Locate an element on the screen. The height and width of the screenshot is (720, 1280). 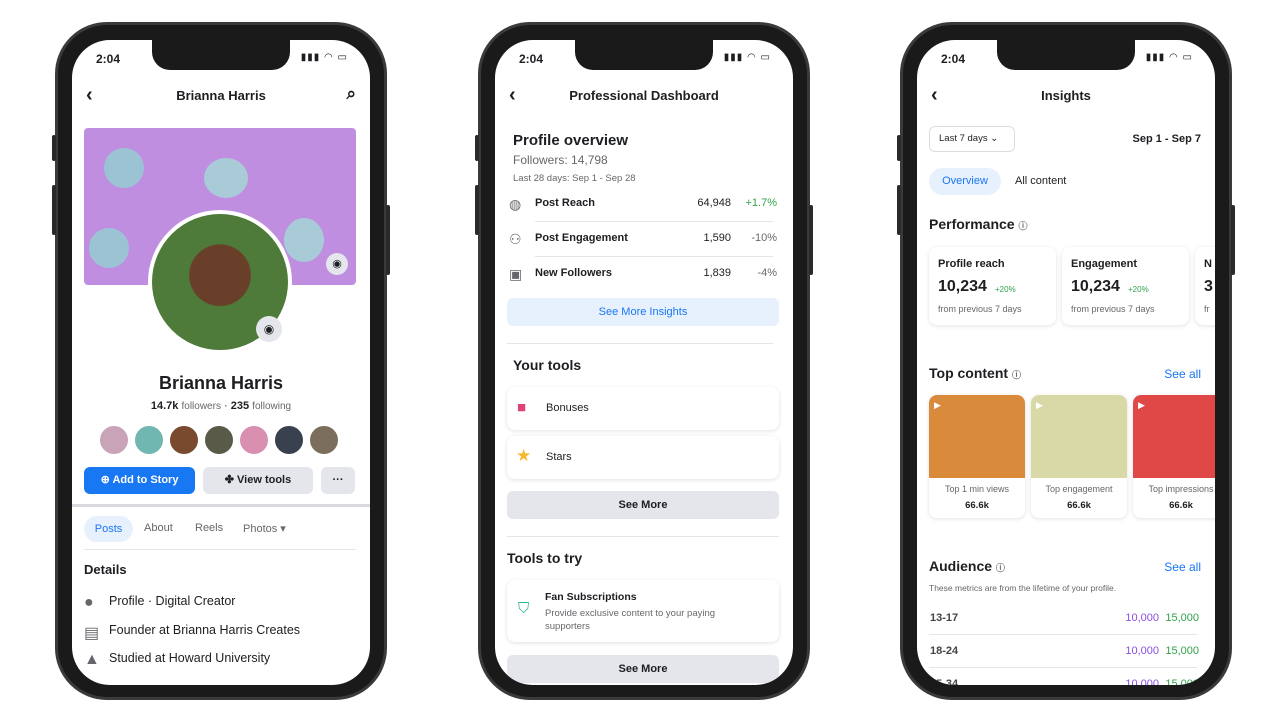
card-value: 3 is located at coordinates (1208, 286).